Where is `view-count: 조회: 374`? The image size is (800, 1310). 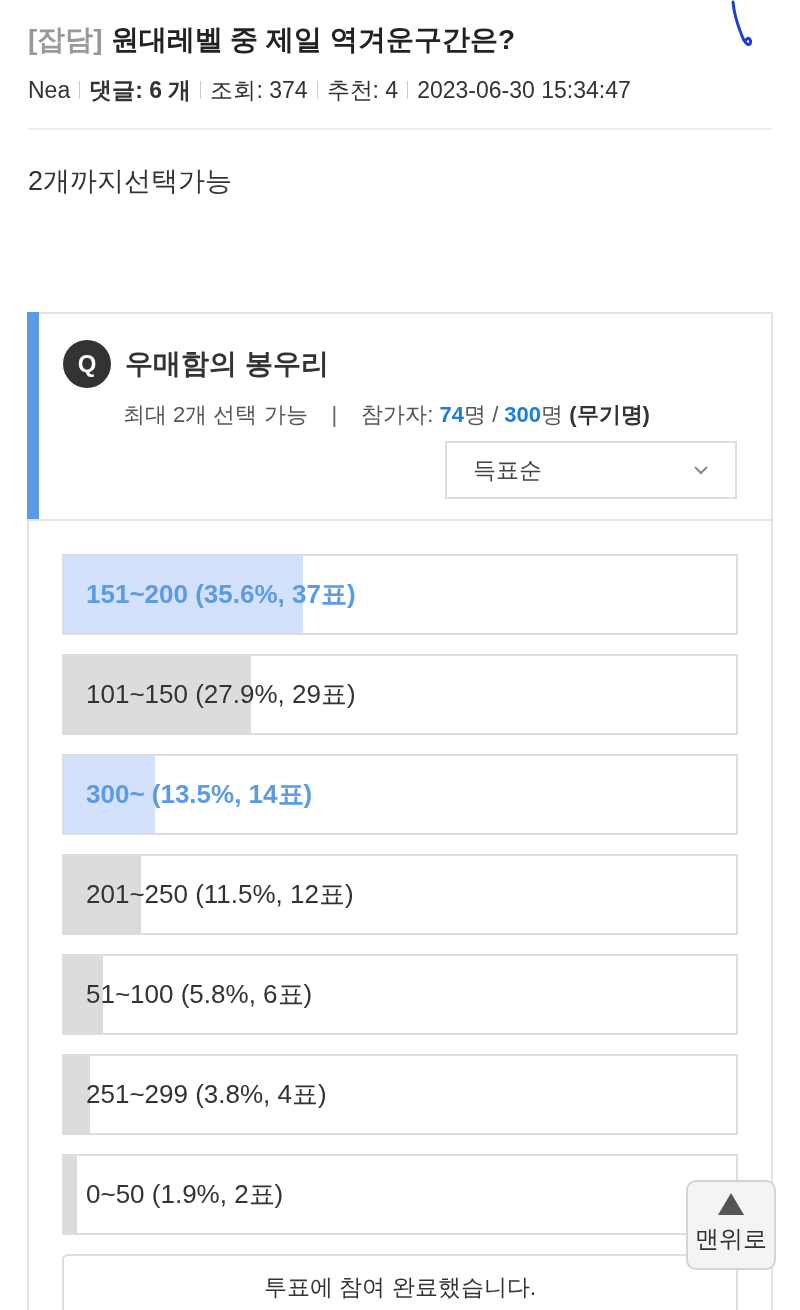
view-count: 조회: 374 is located at coordinates (259, 90).